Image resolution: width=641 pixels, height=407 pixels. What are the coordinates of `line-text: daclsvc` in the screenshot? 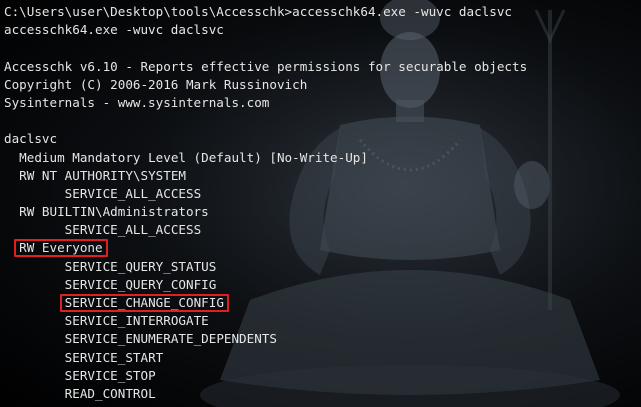 It's located at (31, 139).